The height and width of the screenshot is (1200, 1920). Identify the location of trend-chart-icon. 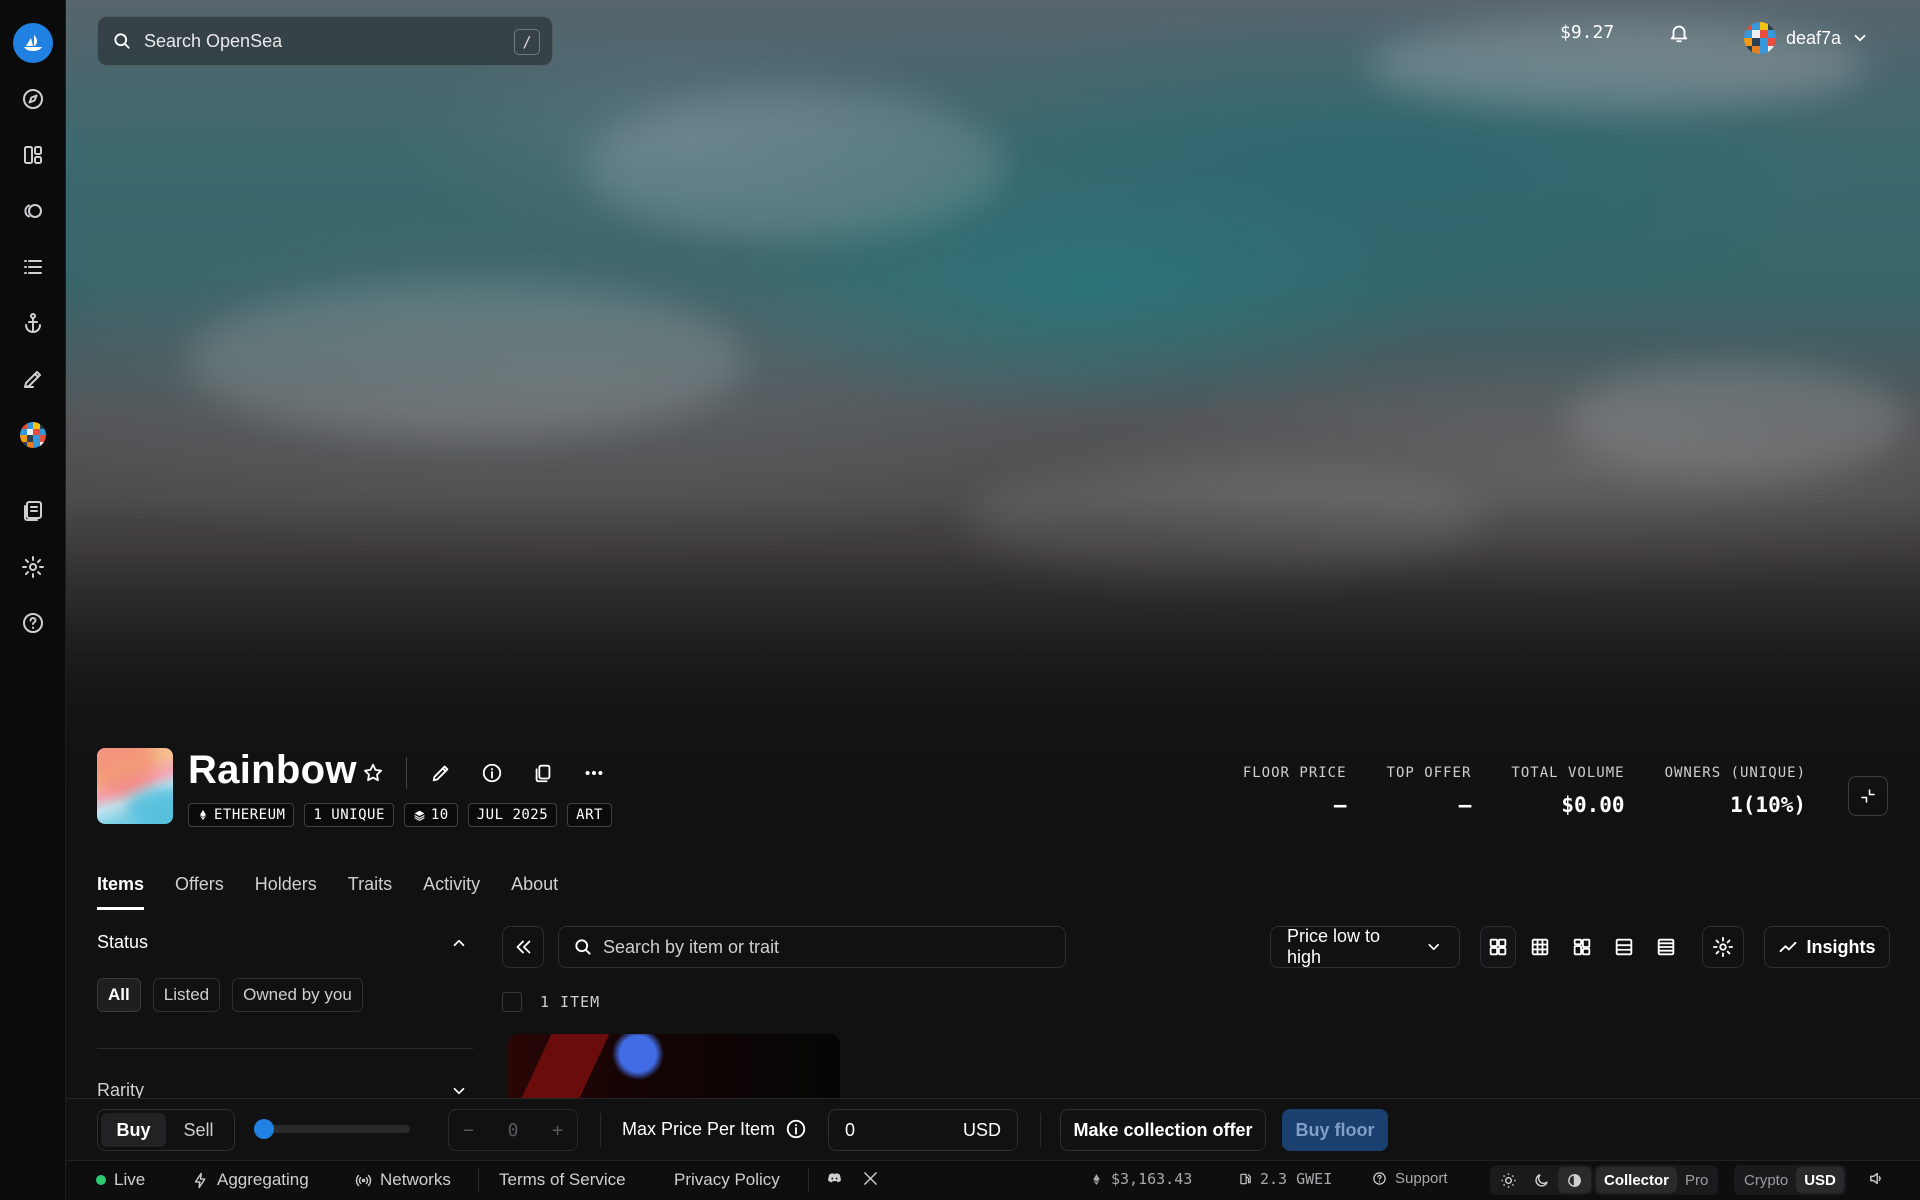
(1788, 947).